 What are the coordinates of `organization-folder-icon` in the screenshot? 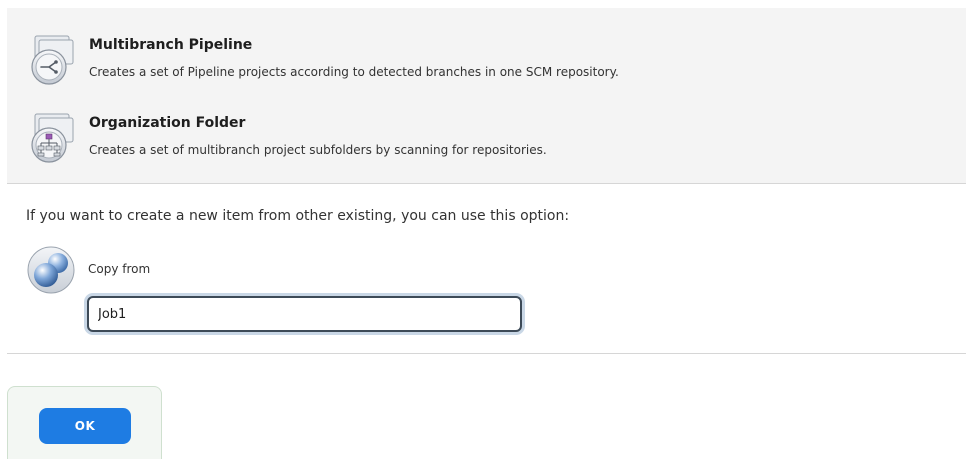 It's located at (51, 138).